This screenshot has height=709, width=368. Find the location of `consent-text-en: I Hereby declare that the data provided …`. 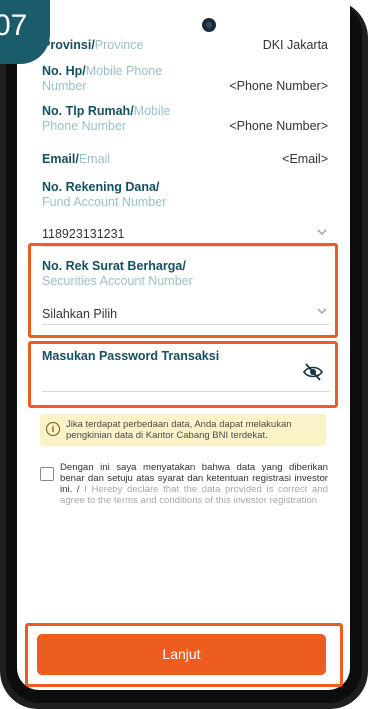

consent-text-en: I Hereby declare that the data provided … is located at coordinates (194, 495).